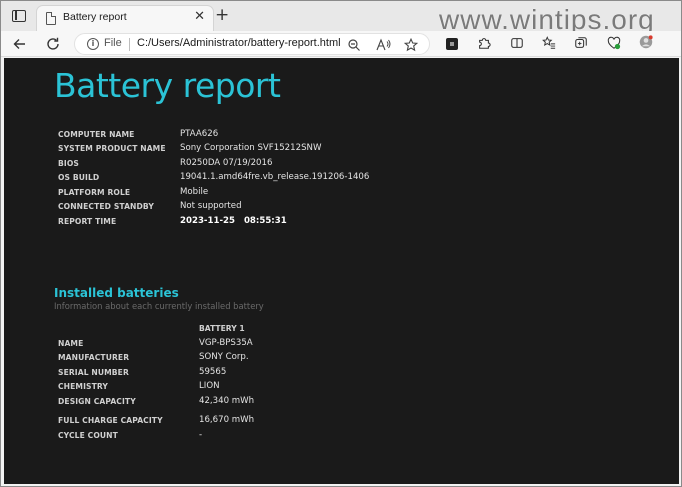  What do you see at coordinates (97, 401) in the screenshot?
I see `label-design-capacity: DESIGN CAPACITY` at bounding box center [97, 401].